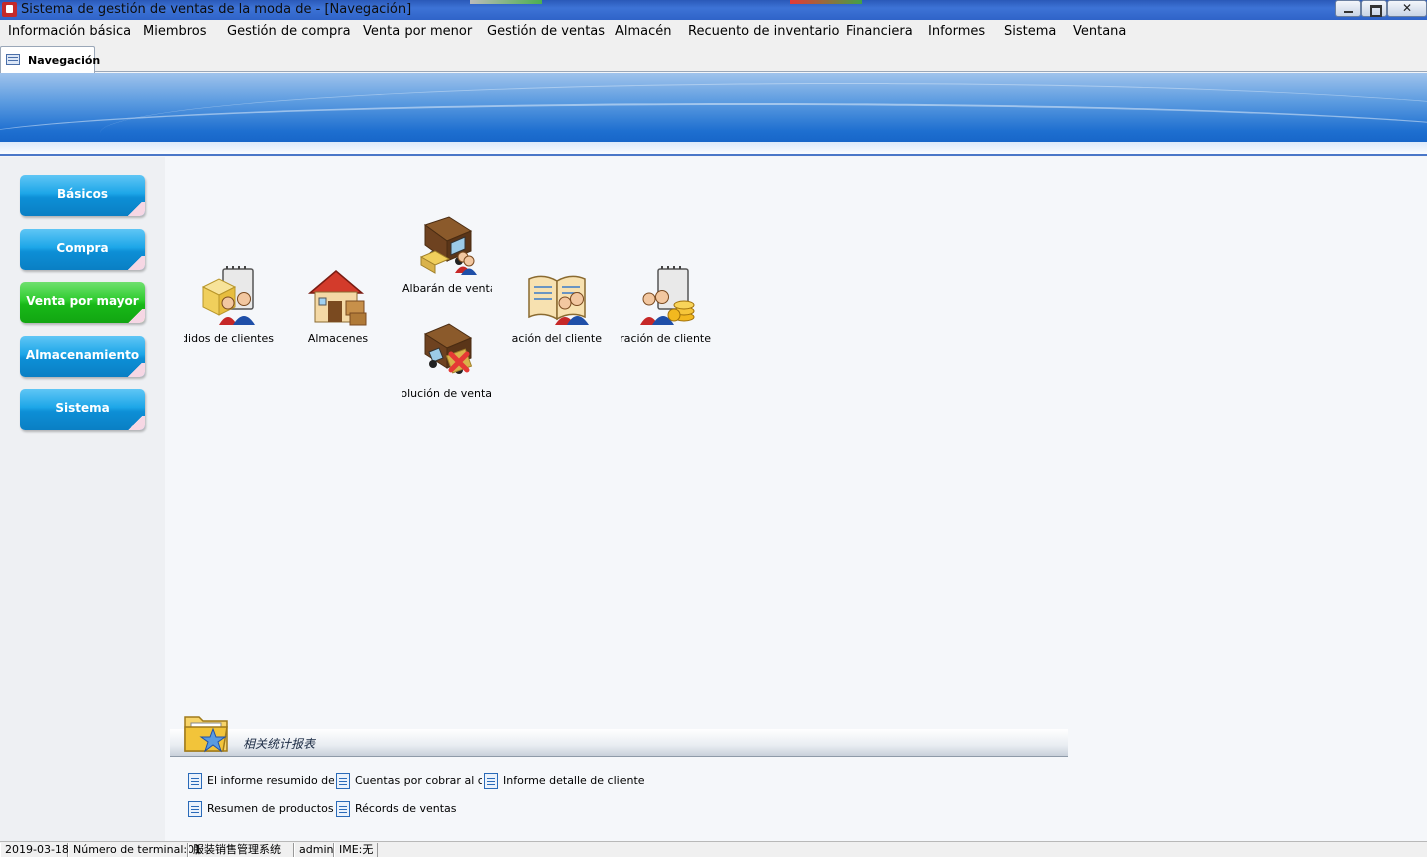  I want to click on customer-billing-icon, so click(666, 297).